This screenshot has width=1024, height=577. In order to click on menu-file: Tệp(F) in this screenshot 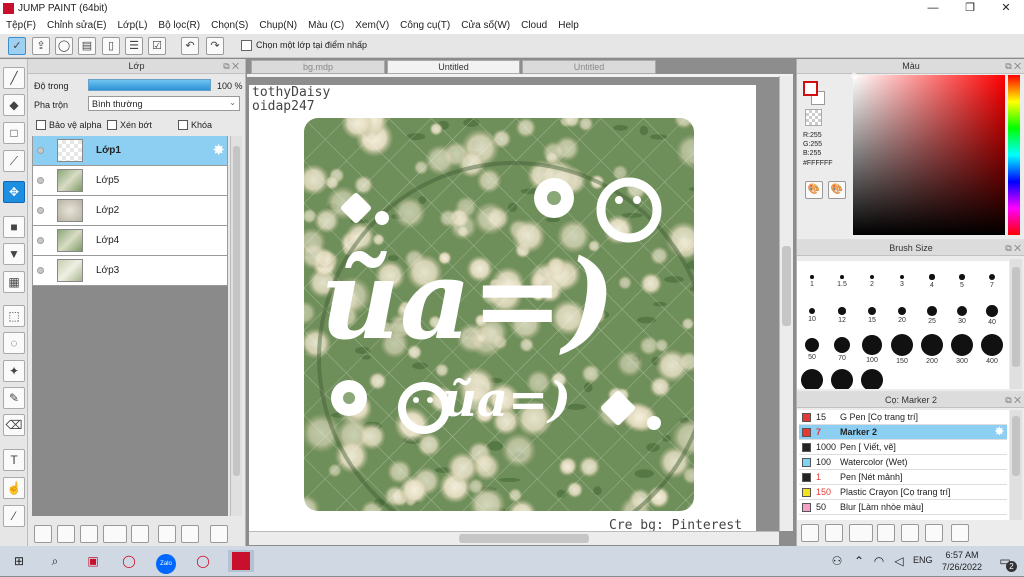, I will do `click(21, 25)`.